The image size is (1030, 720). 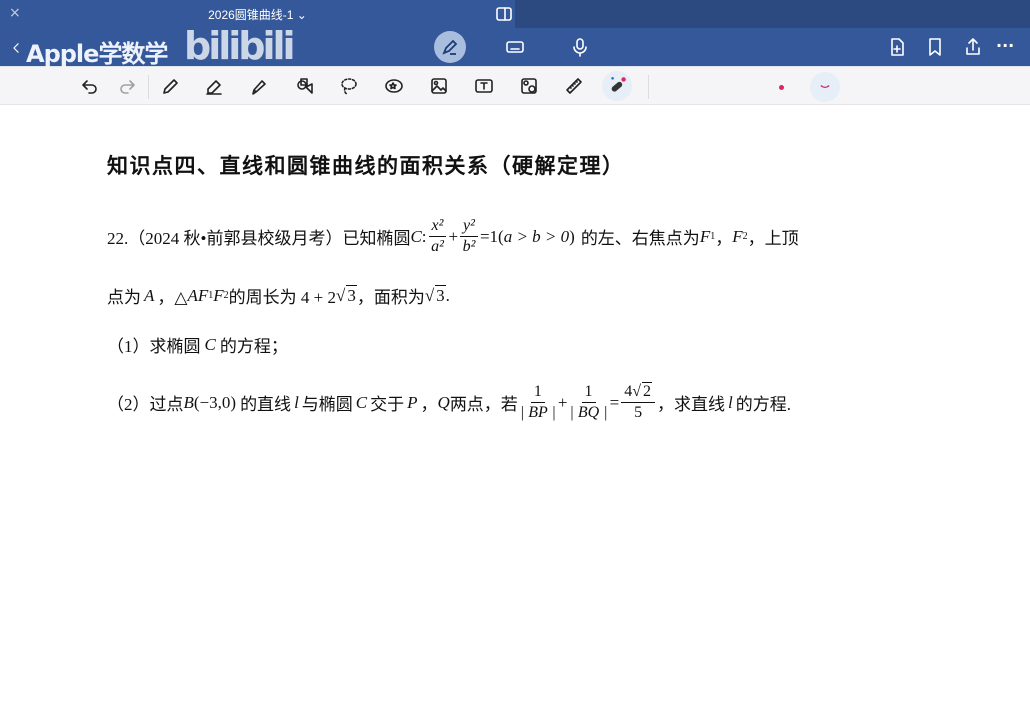 I want to click on math-text: 两点，若, so click(x=483, y=404).